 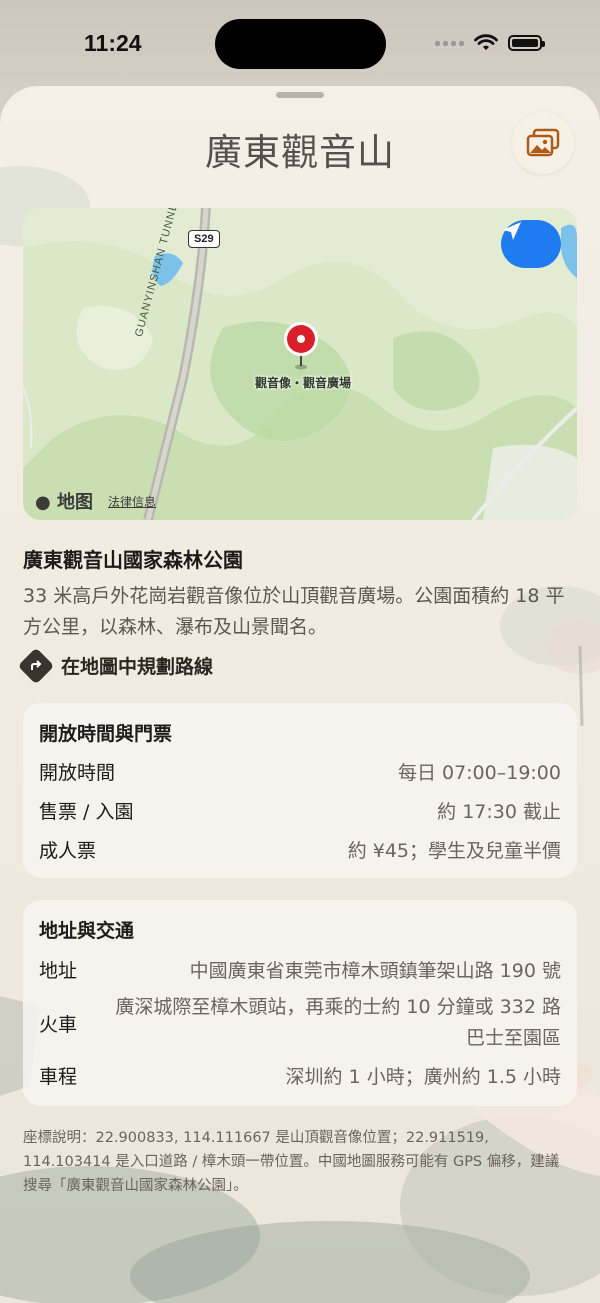 I want to click on plan-route-label: 在地圖中規劃路線, so click(x=137, y=667).